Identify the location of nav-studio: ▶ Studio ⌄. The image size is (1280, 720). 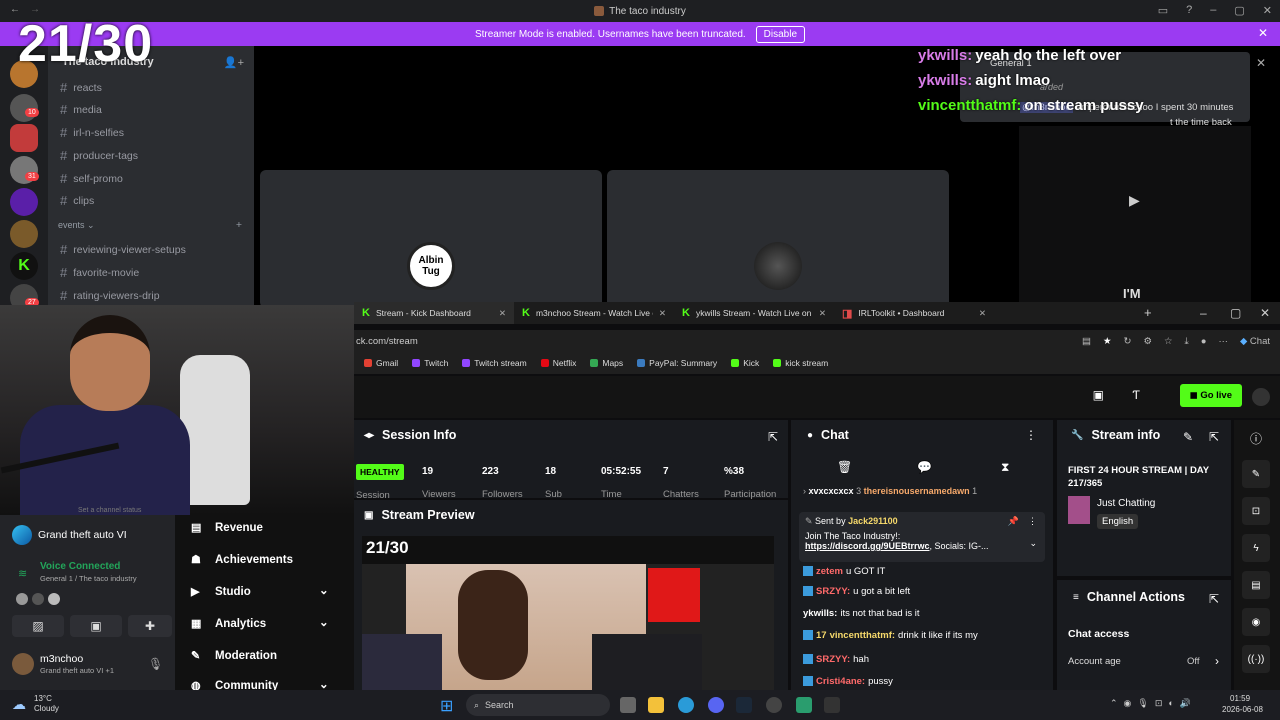
(260, 591).